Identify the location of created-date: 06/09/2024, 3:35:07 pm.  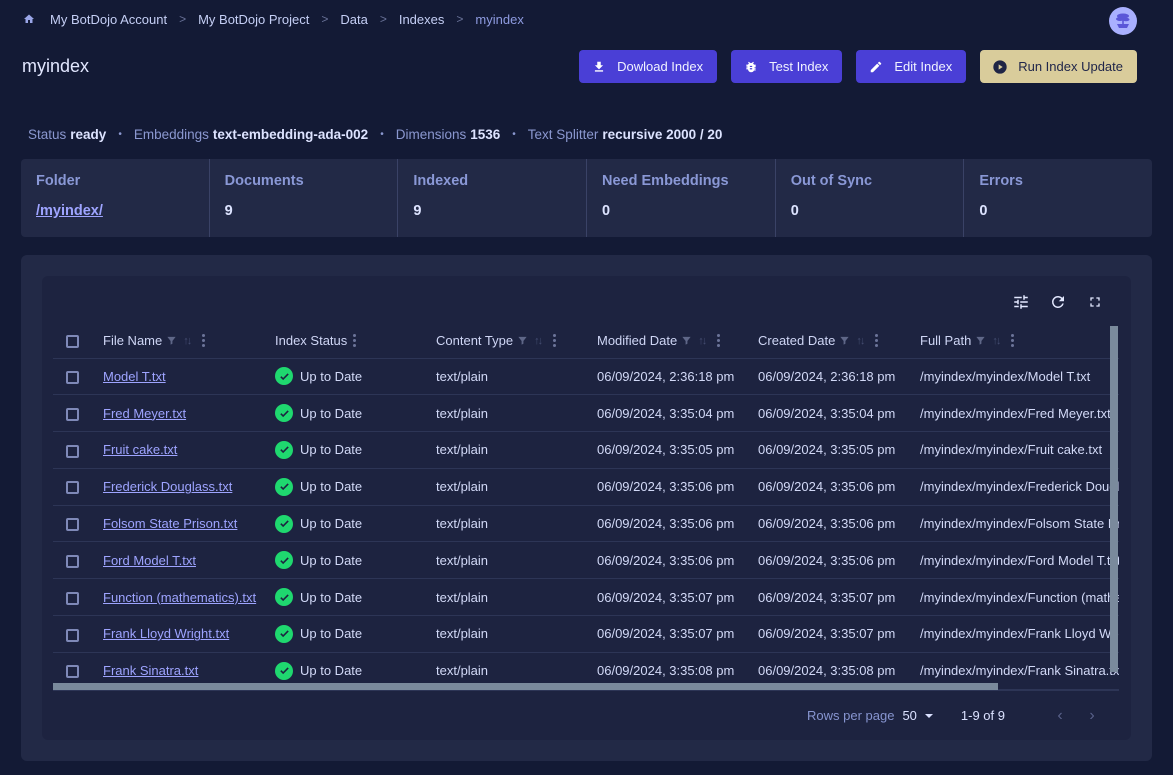
(827, 597).